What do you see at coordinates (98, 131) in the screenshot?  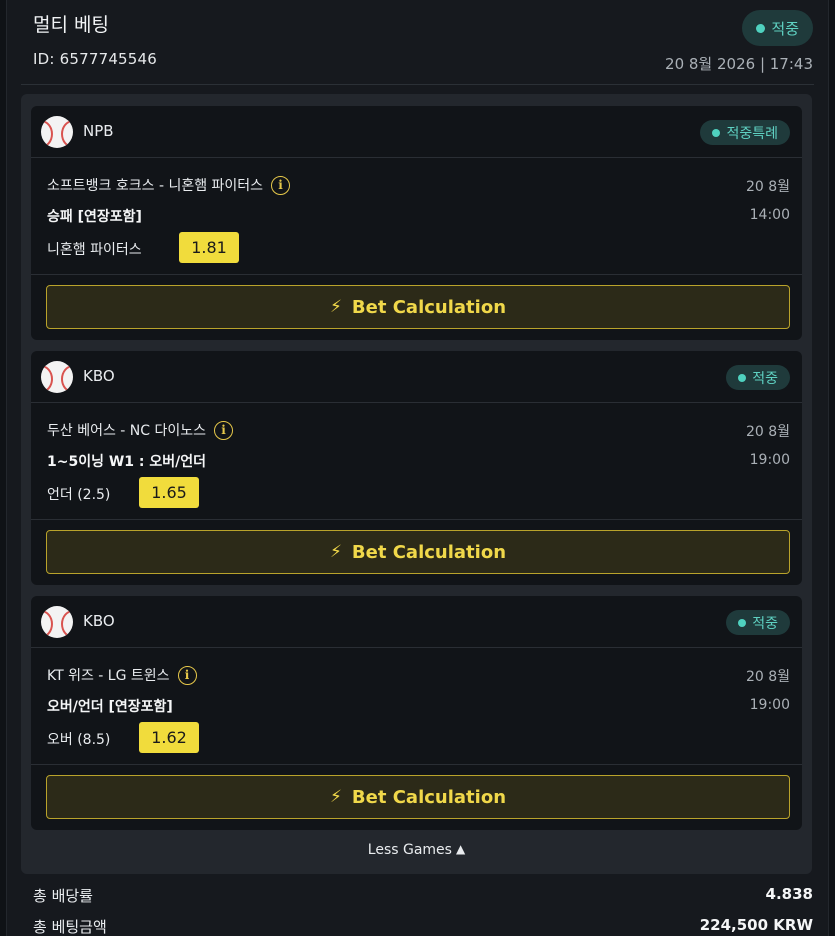 I see `league-name: NPB` at bounding box center [98, 131].